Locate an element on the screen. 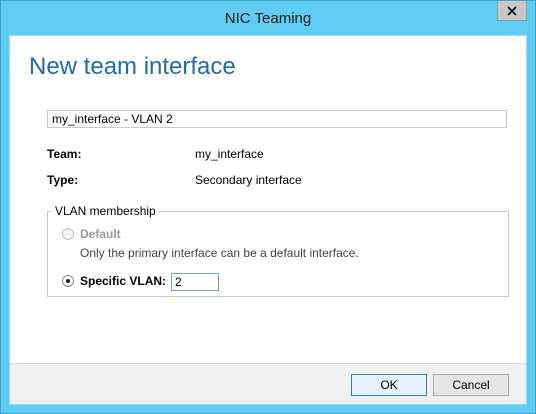 This screenshot has width=536, height=414. interface-name-input is located at coordinates (277, 119).